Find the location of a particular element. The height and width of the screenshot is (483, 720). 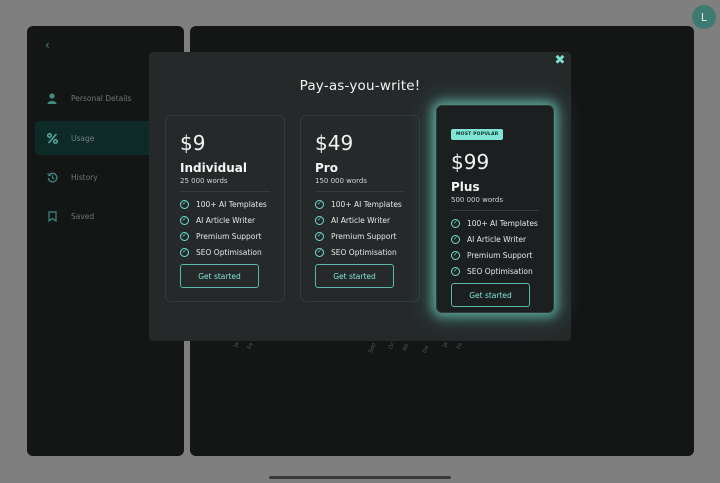

plan-price: $9 is located at coordinates (193, 143).